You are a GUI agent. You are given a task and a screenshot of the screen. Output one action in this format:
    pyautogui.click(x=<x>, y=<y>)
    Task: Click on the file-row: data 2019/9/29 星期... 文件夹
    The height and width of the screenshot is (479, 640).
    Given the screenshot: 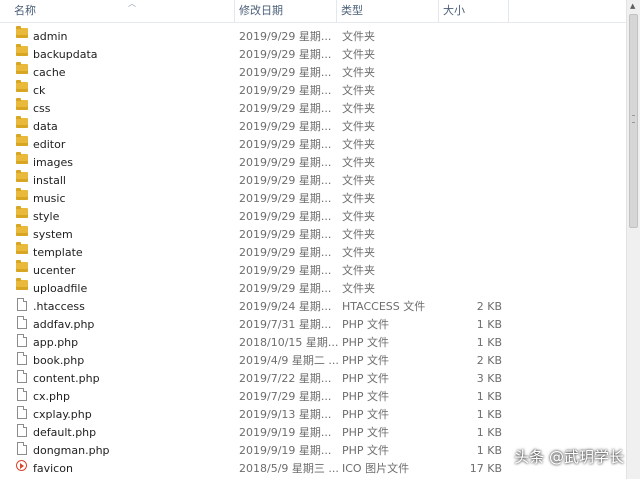 What is the action you would take?
    pyautogui.click(x=313, y=126)
    